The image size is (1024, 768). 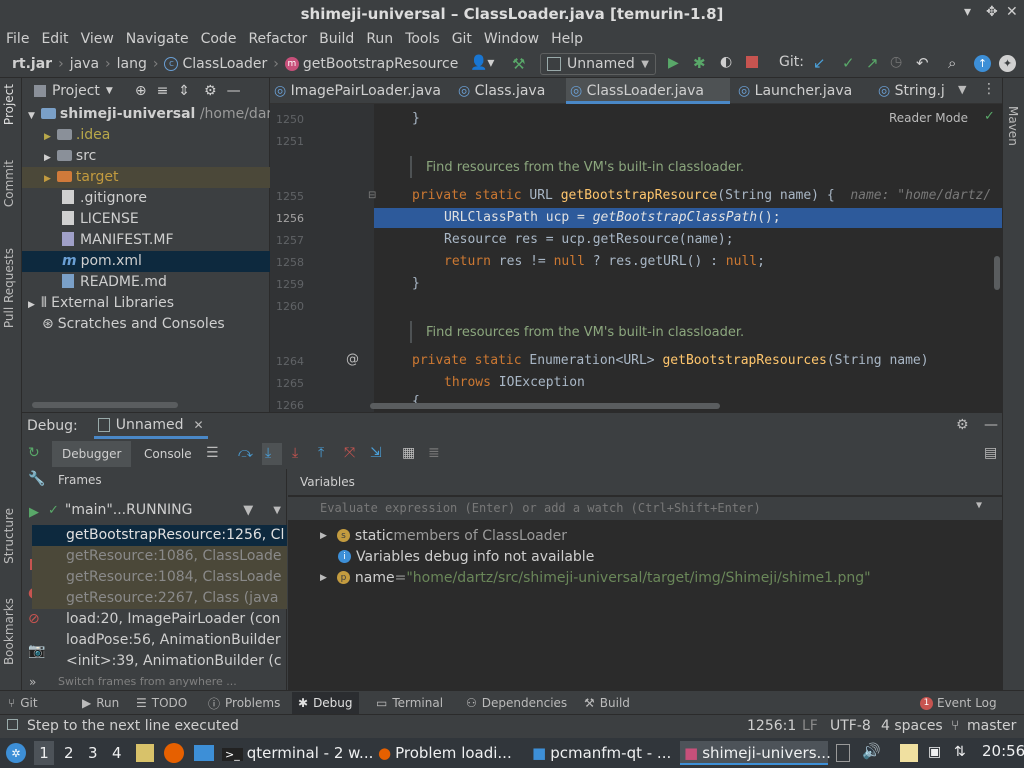 I want to click on history-icon: ◷, so click(x=896, y=62).